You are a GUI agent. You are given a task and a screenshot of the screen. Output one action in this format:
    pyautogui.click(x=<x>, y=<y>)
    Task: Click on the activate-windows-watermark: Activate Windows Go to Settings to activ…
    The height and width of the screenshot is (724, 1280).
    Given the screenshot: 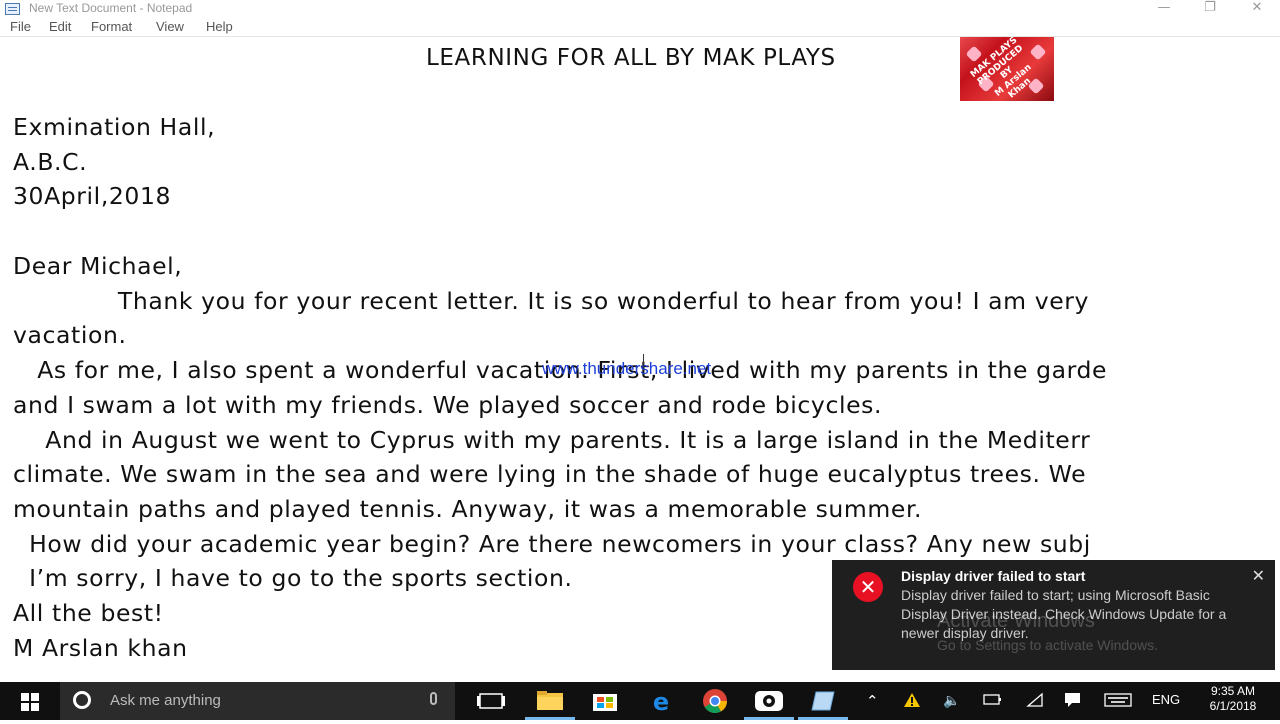 What is the action you would take?
    pyautogui.click(x=1047, y=631)
    